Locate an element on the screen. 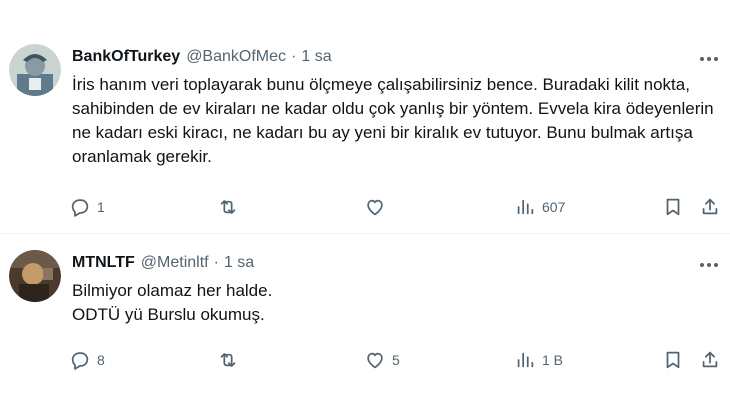 The height and width of the screenshot is (420, 730). tweet-header: BankOfTurkey @BankOfMec · 1 sa is located at coordinates (366, 57).